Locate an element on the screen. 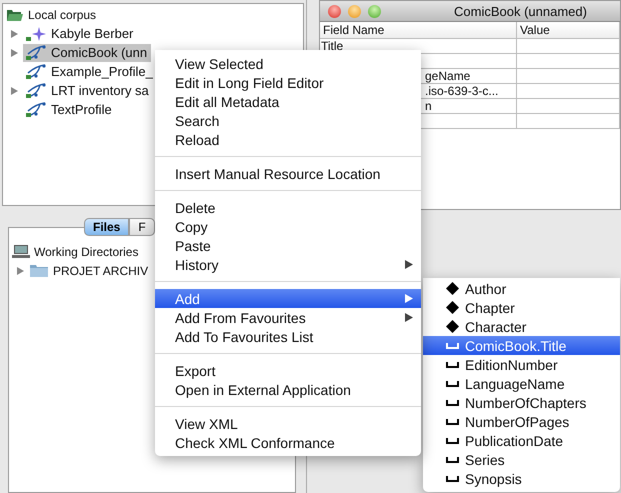 The height and width of the screenshot is (493, 621). column-header: Field Name is located at coordinates (418, 30).